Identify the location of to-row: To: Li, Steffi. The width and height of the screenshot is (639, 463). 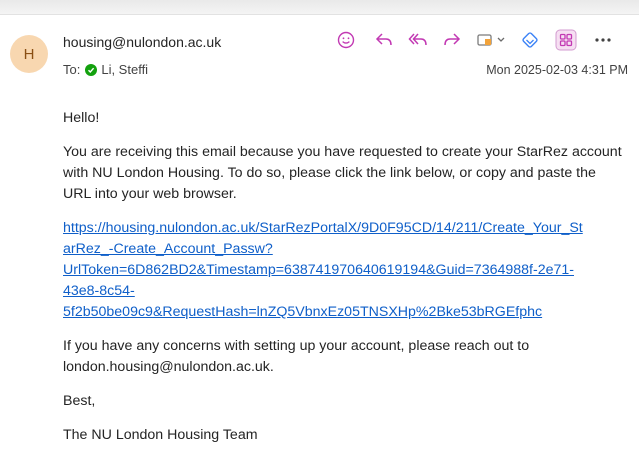
(105, 69).